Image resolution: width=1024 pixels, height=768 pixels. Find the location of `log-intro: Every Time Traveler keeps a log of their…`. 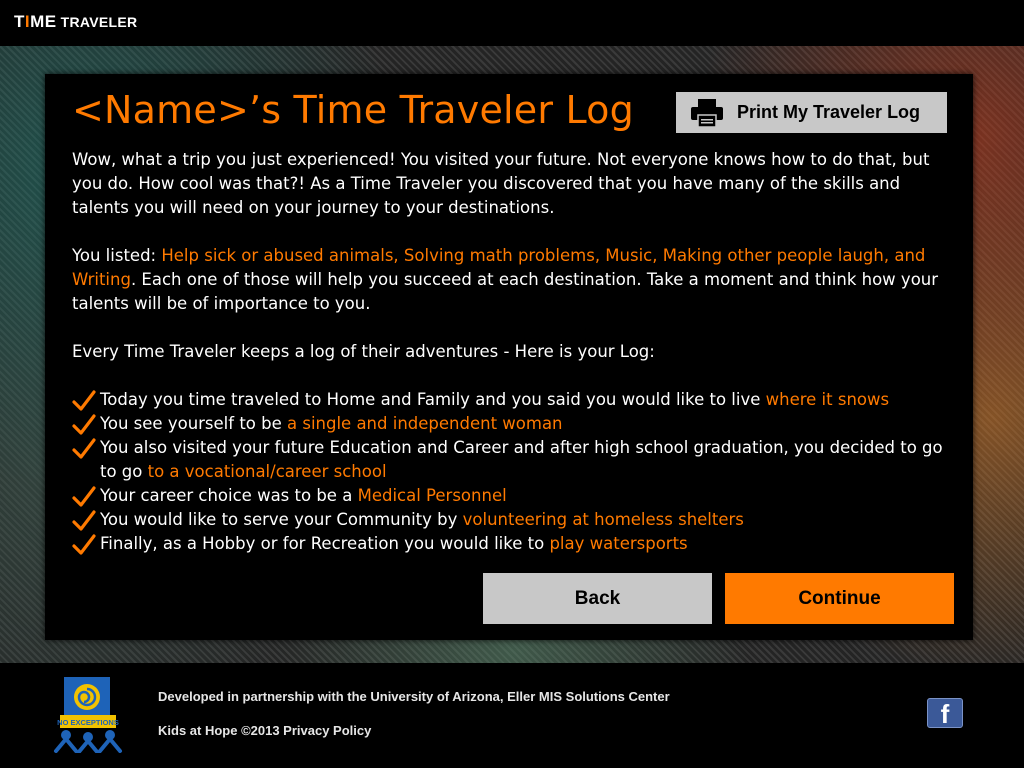

log-intro: Every Time Traveler keeps a log of their… is located at coordinates (363, 351).